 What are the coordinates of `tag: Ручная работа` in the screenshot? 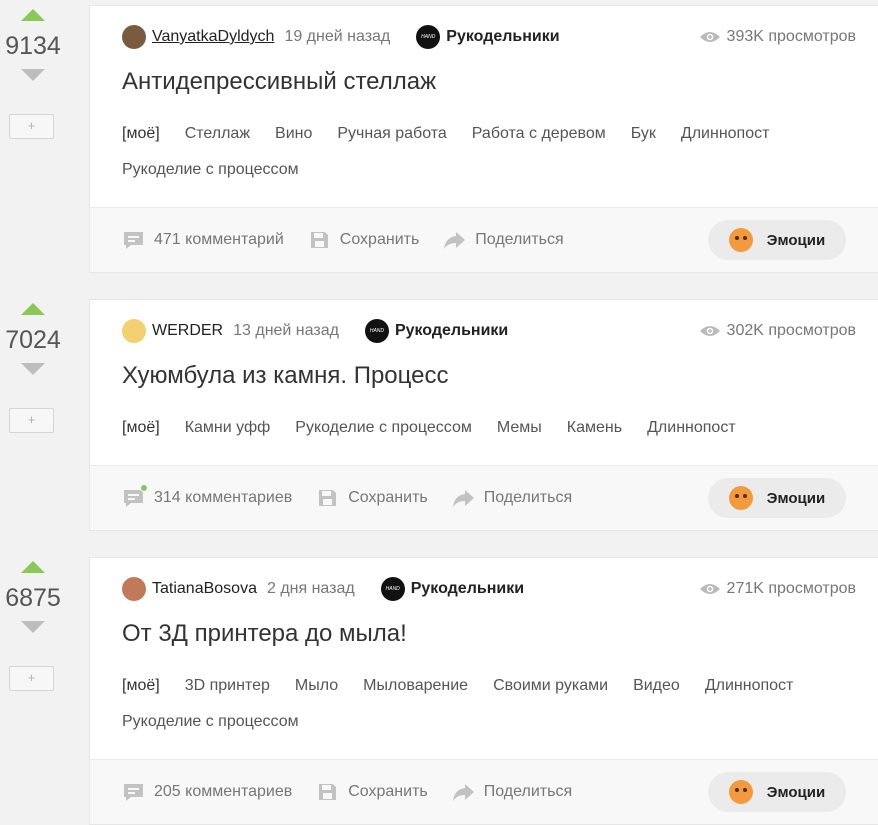 It's located at (391, 134).